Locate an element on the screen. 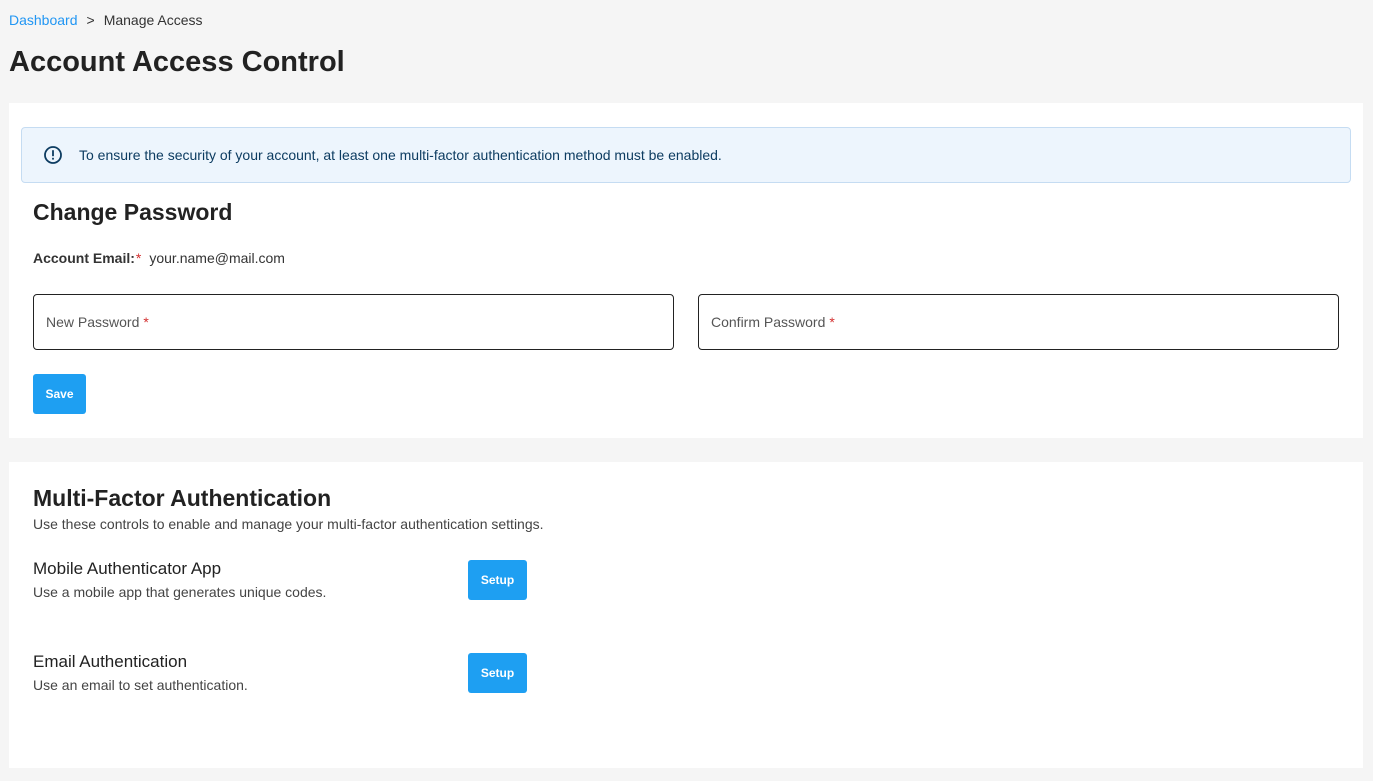 The height and width of the screenshot is (781, 1373). account-email-row: Account Email: * your.name@mail.com is located at coordinates (159, 258).